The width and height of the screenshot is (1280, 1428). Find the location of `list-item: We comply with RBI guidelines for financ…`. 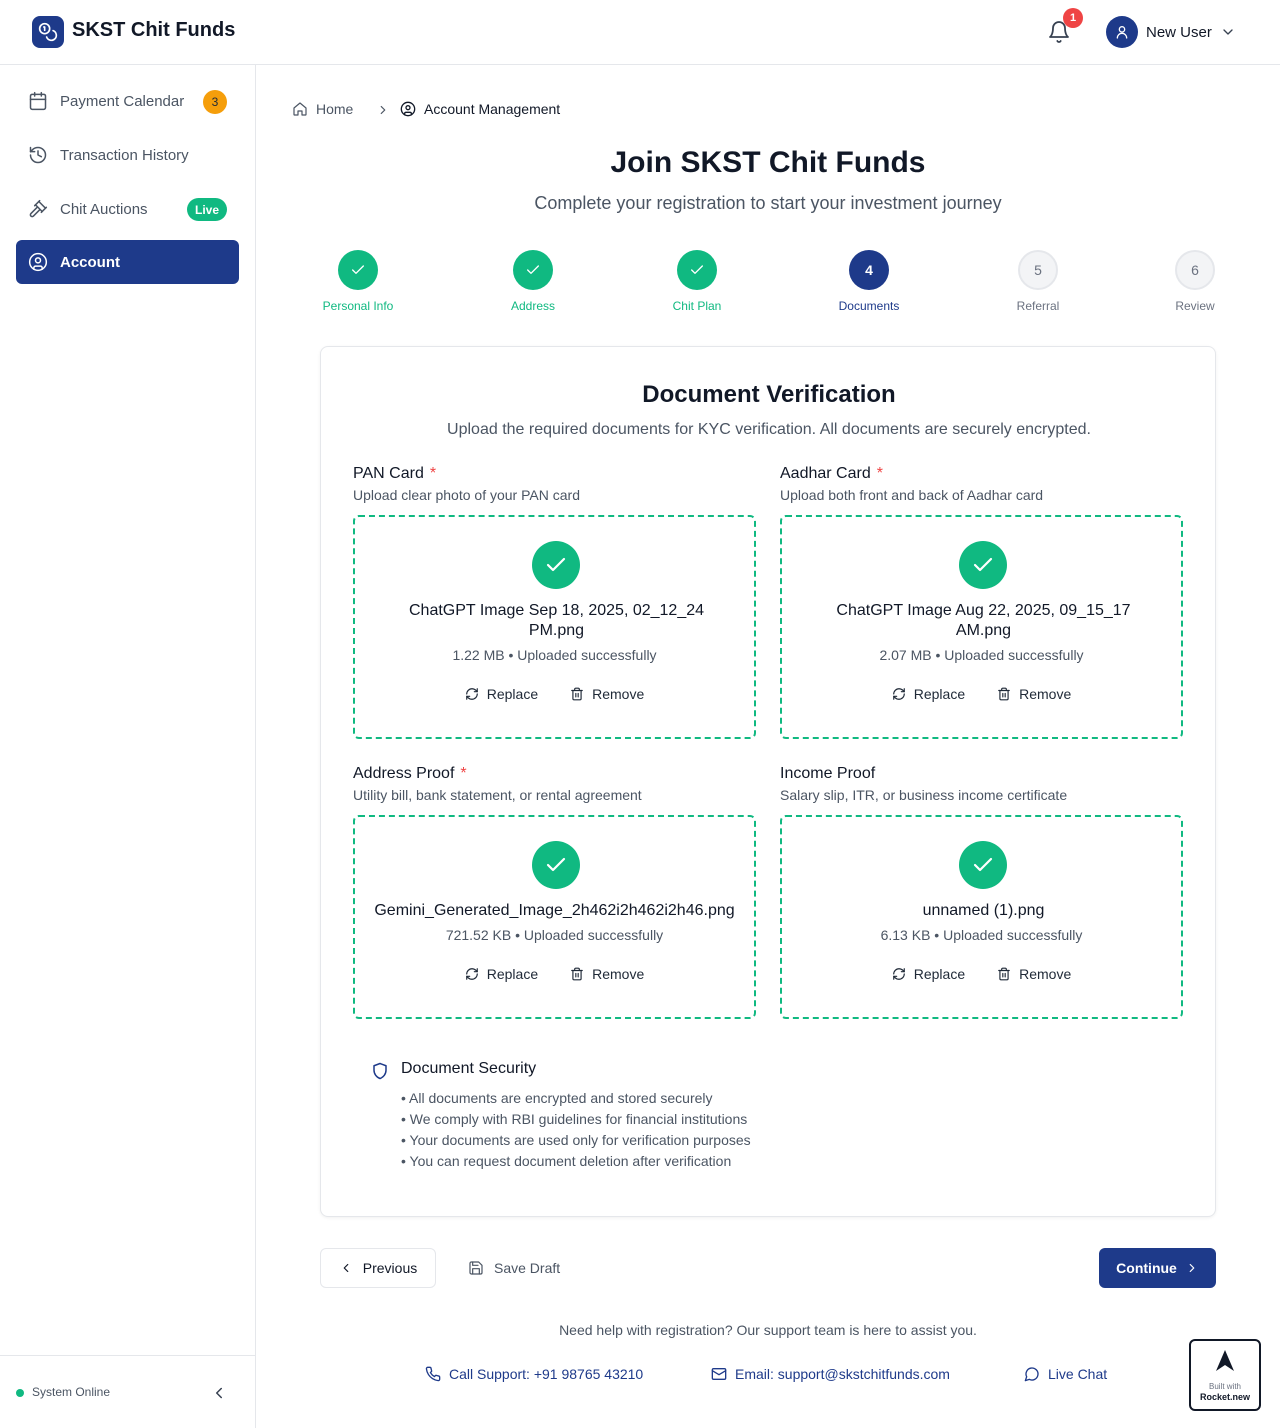

list-item: We comply with RBI guidelines for financ… is located at coordinates (576, 1119).